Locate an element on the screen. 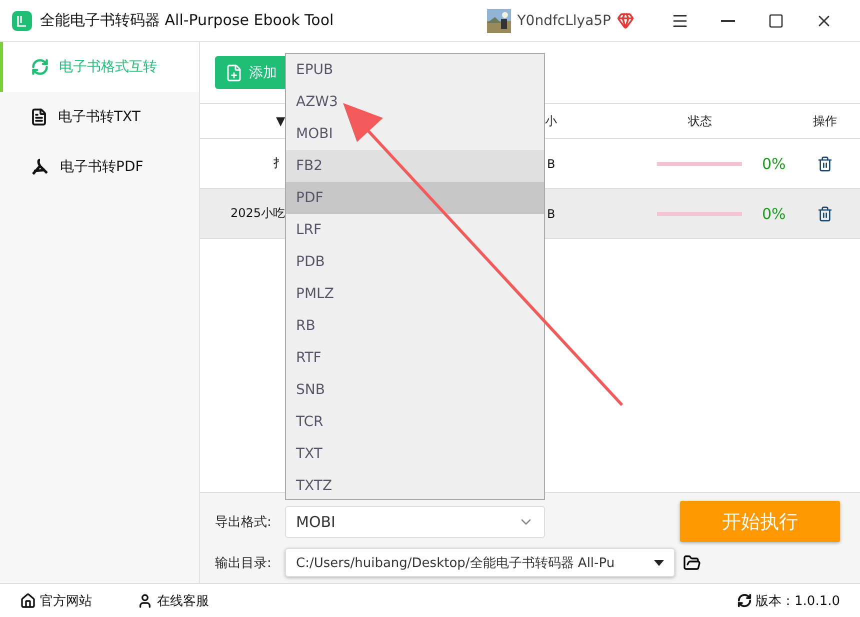  version-text: 版本：1.0.1.0 is located at coordinates (798, 601).